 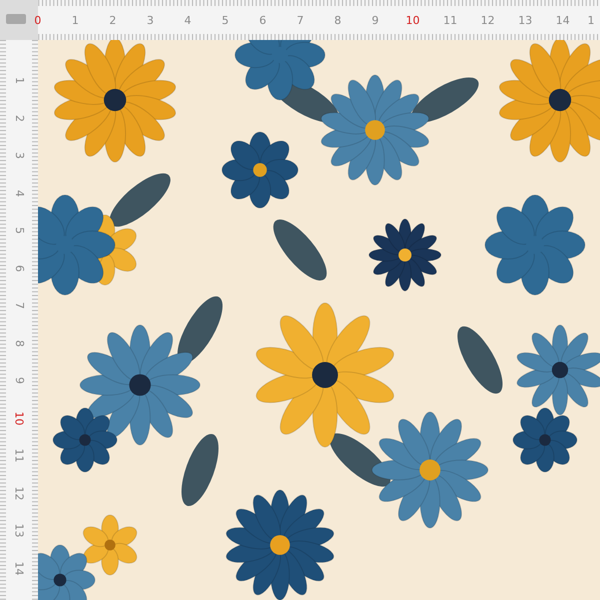 What do you see at coordinates (16, 19) in the screenshot?
I see `ruler-clip-icon` at bounding box center [16, 19].